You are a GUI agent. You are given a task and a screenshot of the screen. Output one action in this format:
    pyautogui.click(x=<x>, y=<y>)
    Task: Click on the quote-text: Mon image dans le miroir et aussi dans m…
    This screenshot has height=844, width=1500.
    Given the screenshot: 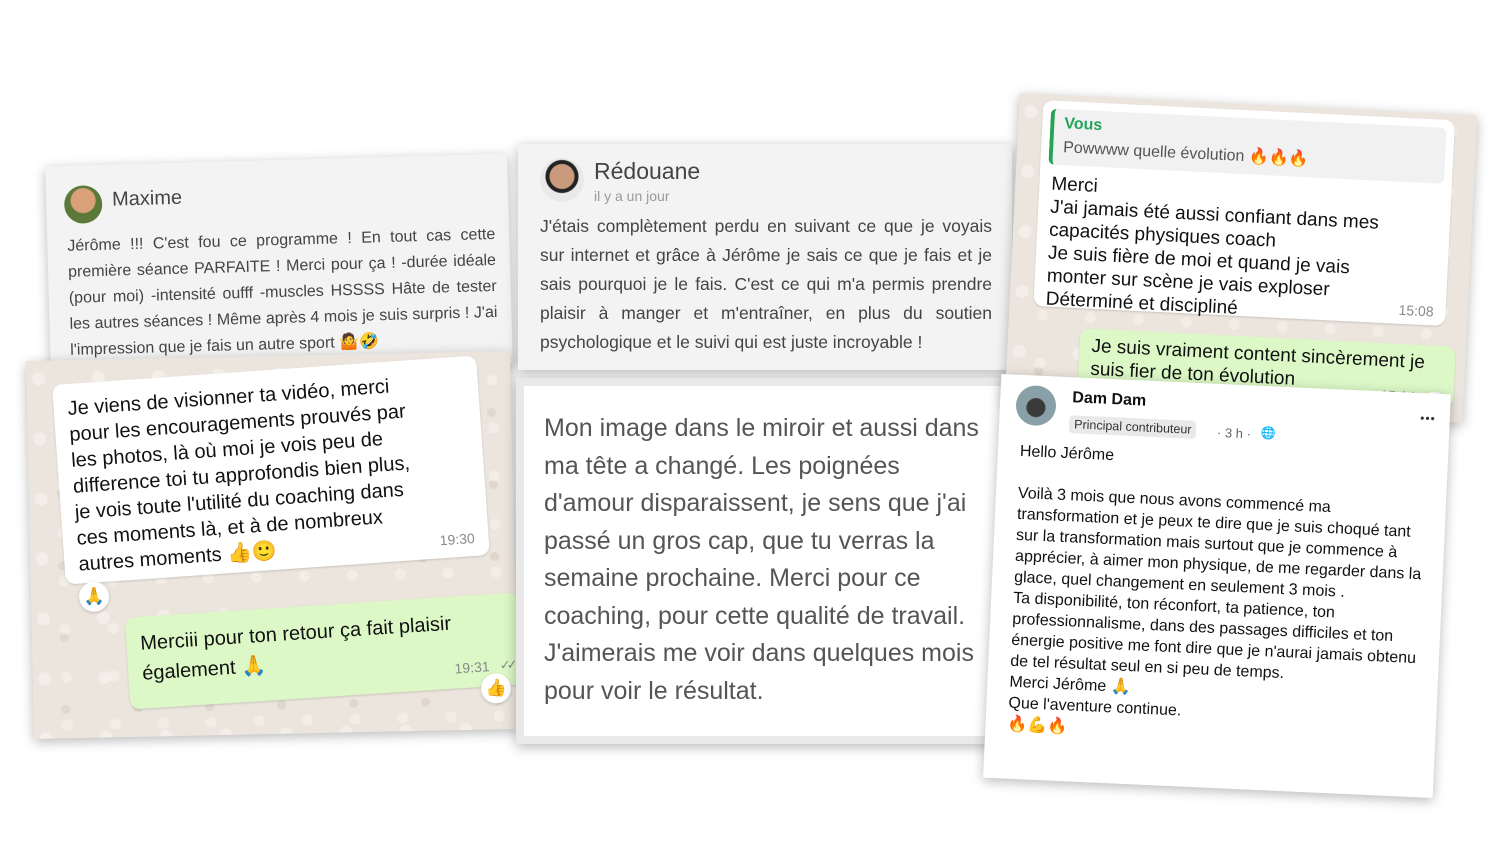 What is the action you would take?
    pyautogui.click(x=761, y=559)
    